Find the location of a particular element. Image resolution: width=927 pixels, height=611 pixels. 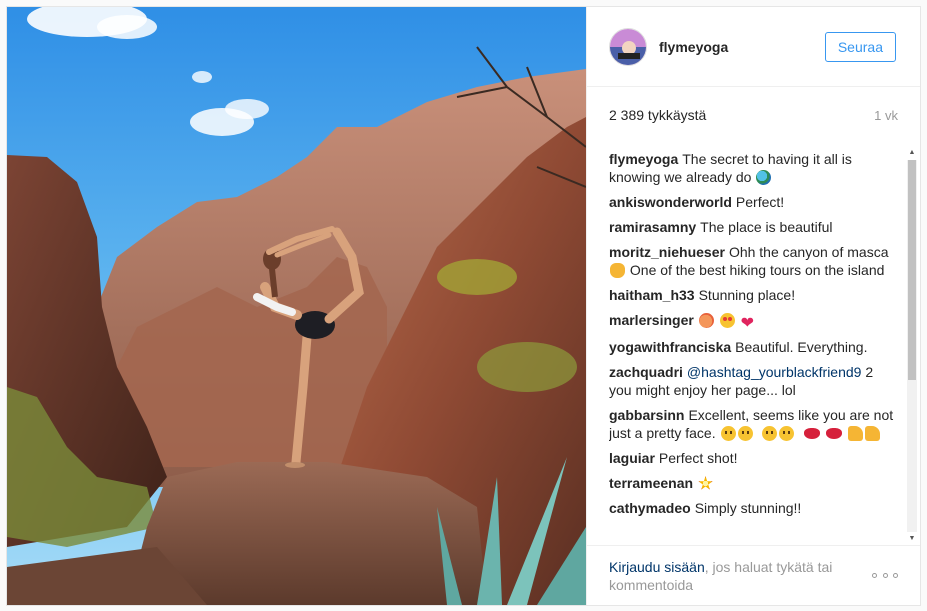

avatar is located at coordinates (628, 46).